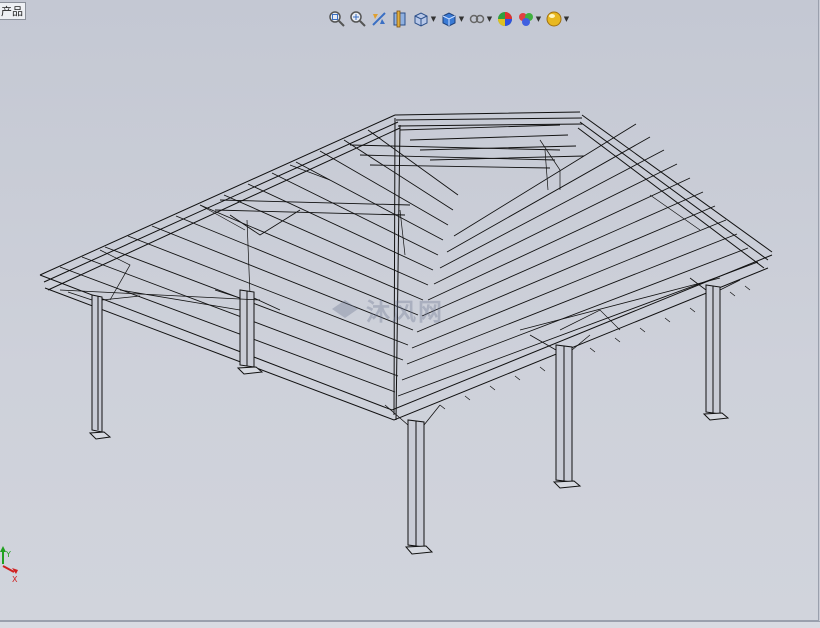 This screenshot has width=820, height=628. I want to click on previous-view-icon, so click(378, 19).